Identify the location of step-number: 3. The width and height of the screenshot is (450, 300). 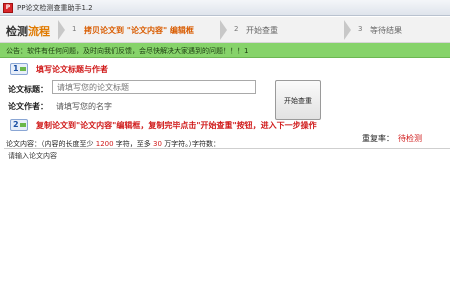
(360, 29).